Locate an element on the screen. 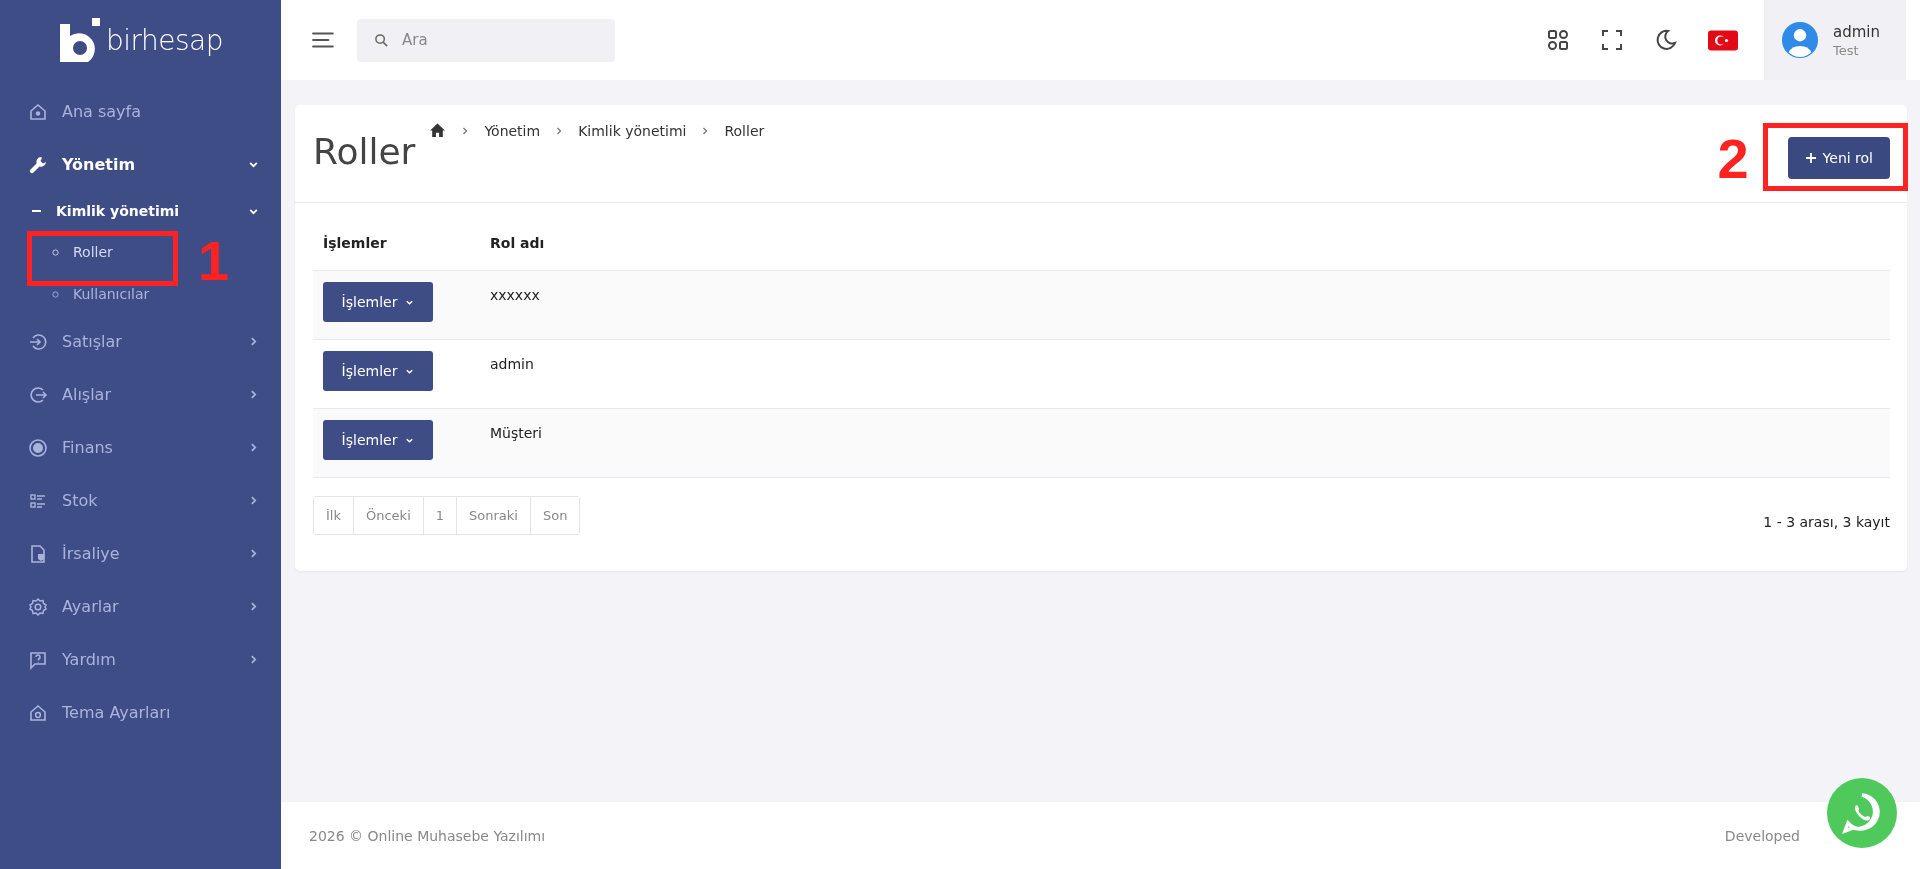 This screenshot has width=1920, height=869. wrench-icon is located at coordinates (38, 164).